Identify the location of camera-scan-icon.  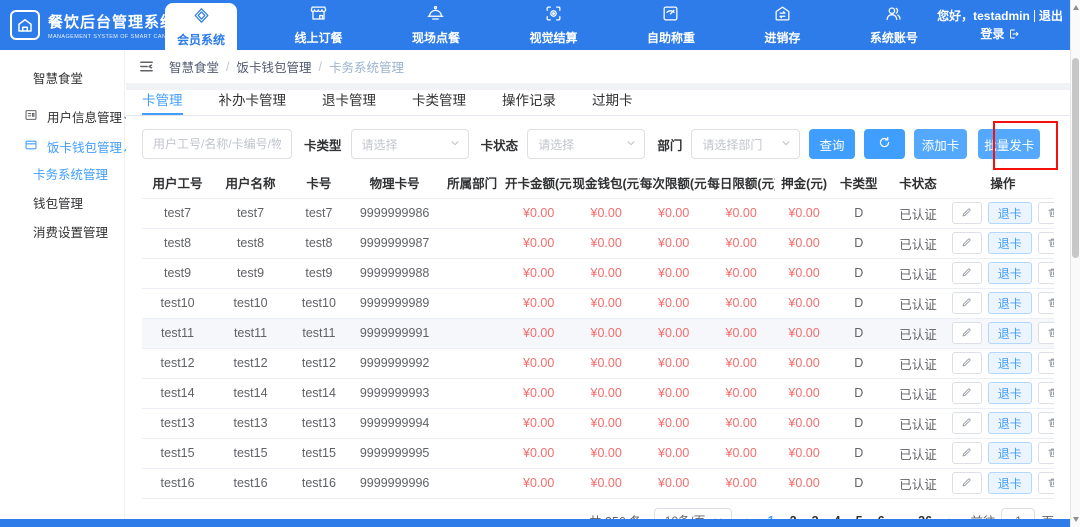
(553, 15).